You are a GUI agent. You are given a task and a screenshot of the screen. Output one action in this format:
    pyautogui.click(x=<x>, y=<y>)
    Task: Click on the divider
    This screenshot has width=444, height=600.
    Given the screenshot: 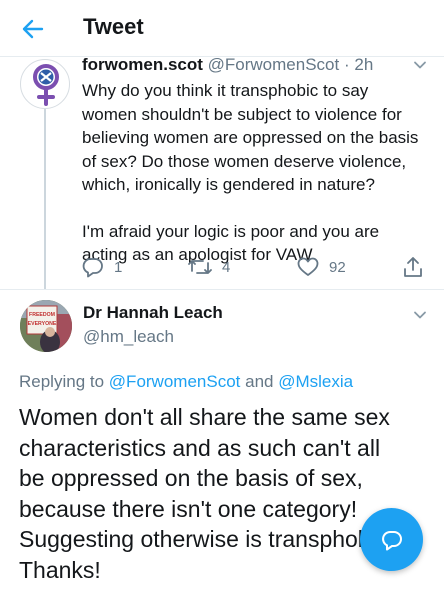 What is the action you would take?
    pyautogui.click(x=222, y=289)
    